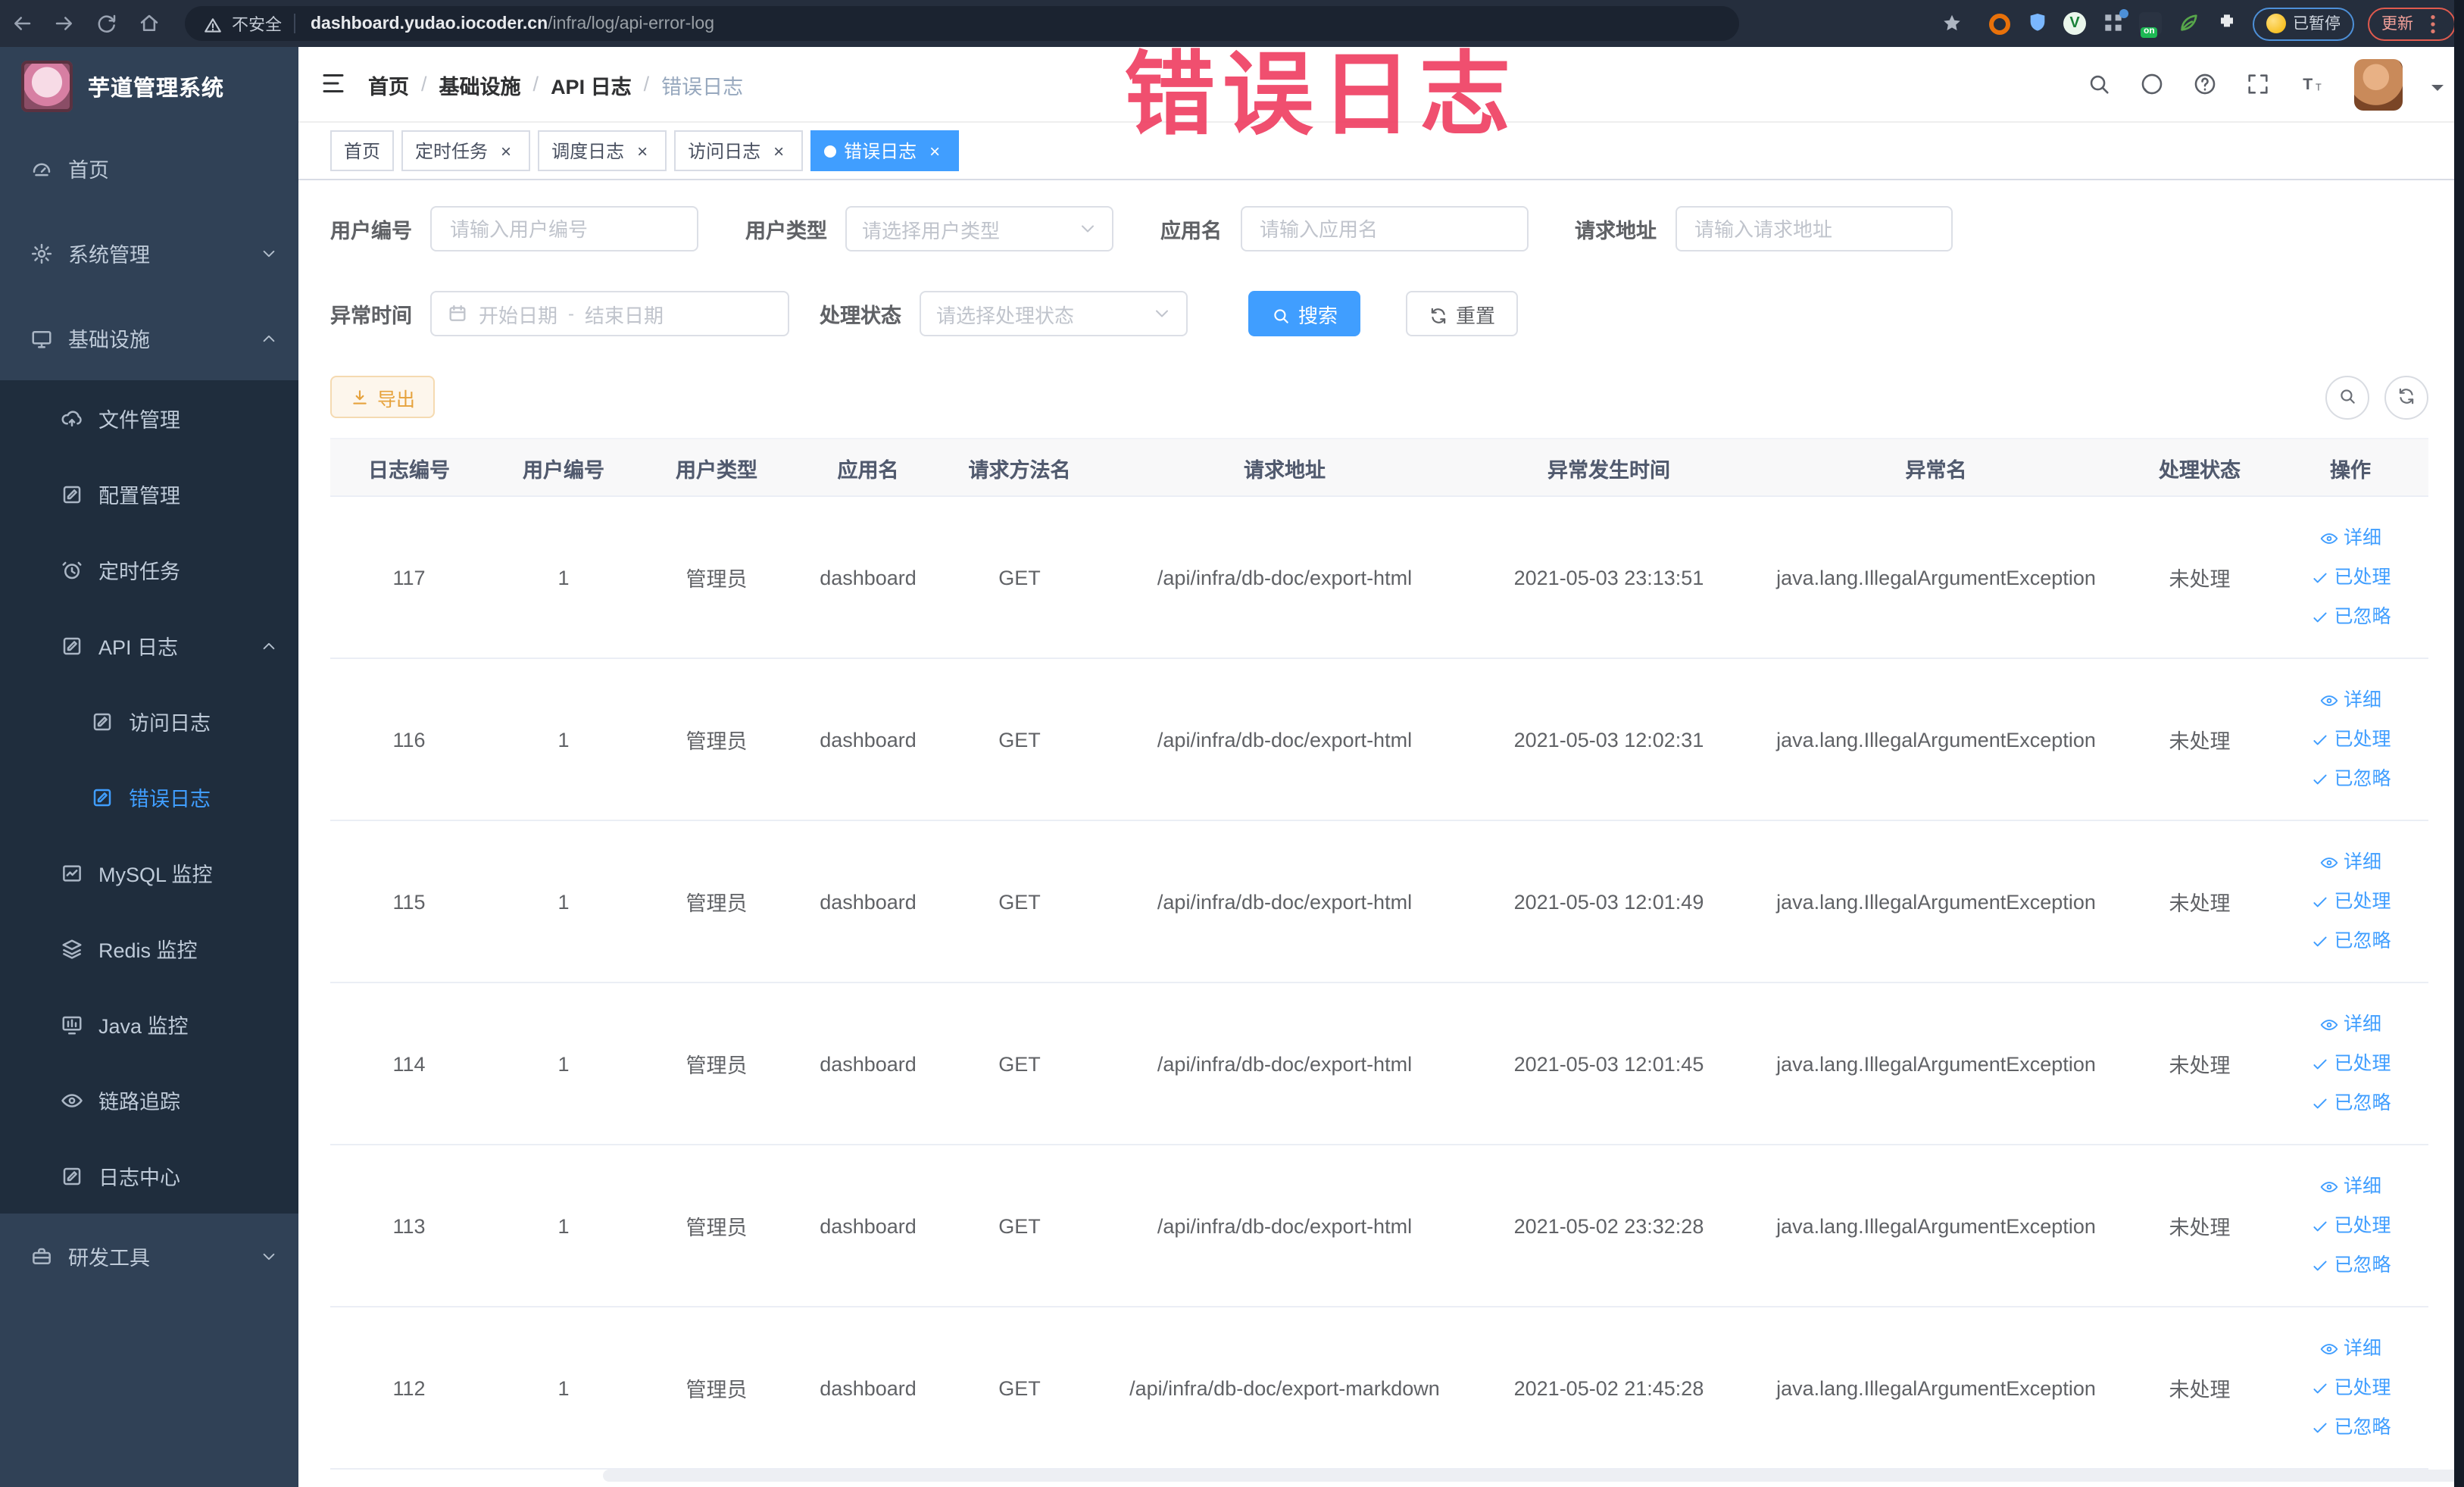 This screenshot has height=1487, width=2464. Describe the element at coordinates (609, 313) in the screenshot. I see `exception-time-range-input: 开始日期 - 结束日期` at that location.